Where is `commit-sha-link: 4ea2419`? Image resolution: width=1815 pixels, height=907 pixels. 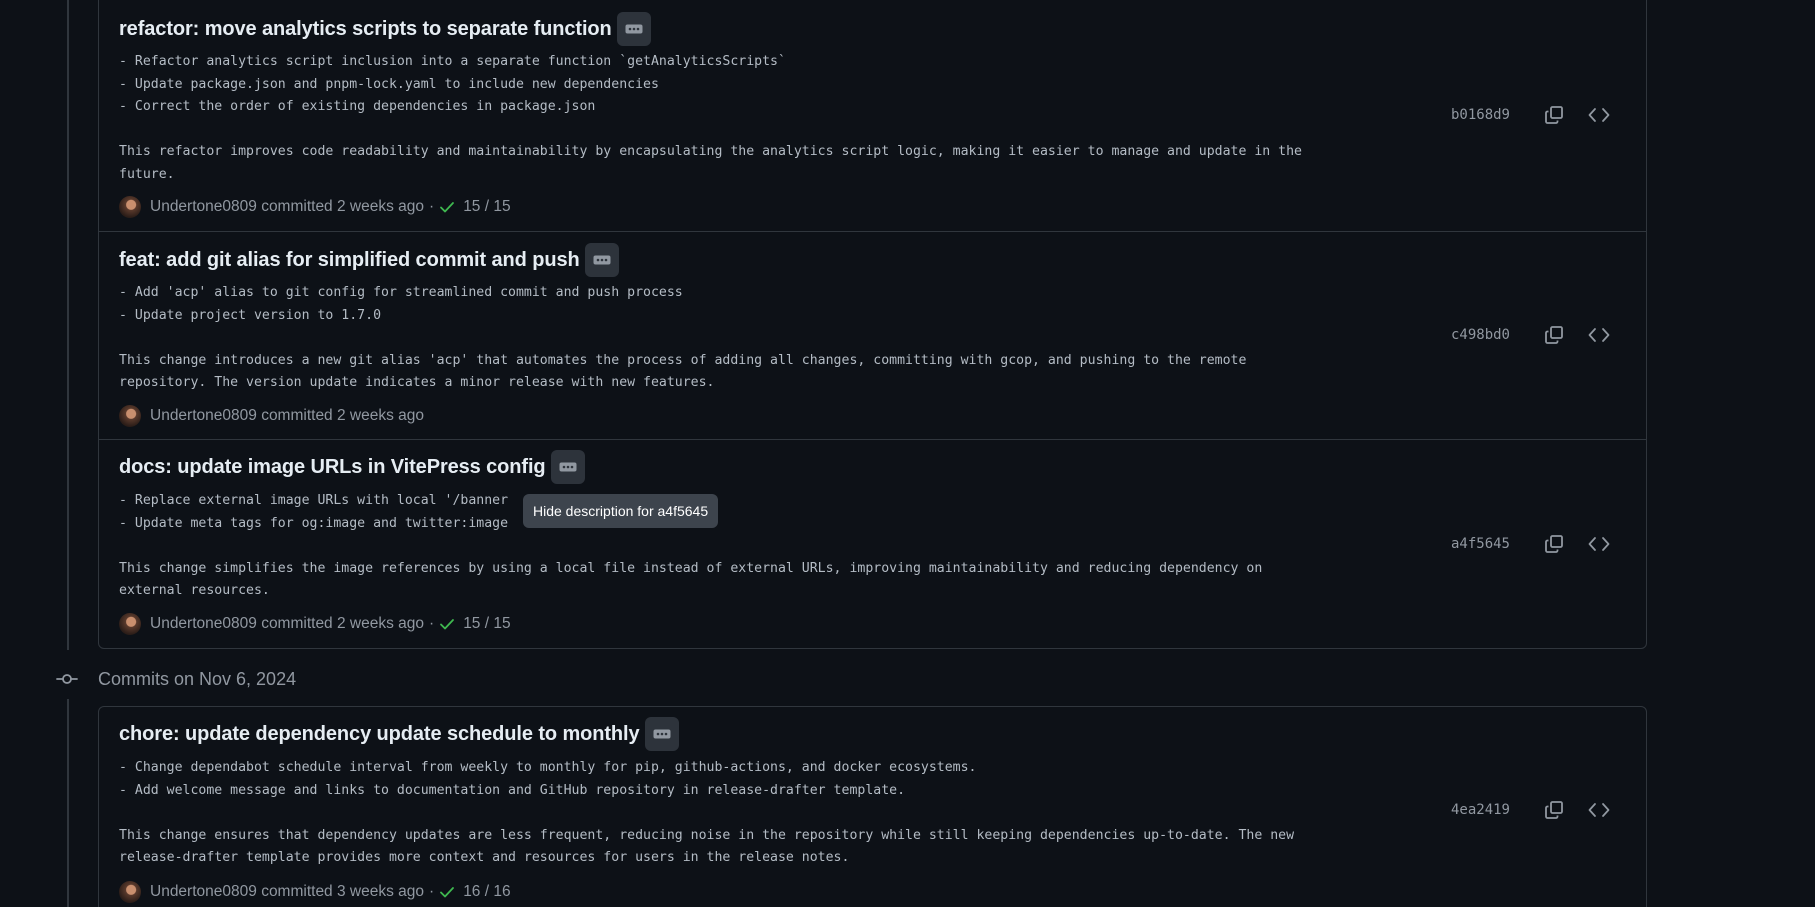
commit-sha-link: 4ea2419 is located at coordinates (1480, 810).